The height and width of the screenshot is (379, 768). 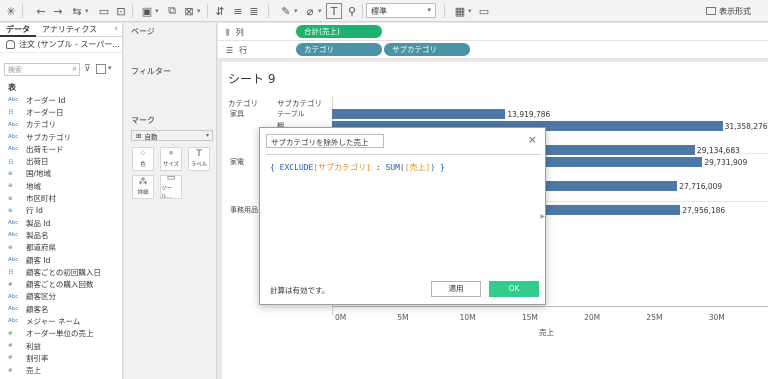 I want to click on field-name: 地域, so click(x=33, y=186).